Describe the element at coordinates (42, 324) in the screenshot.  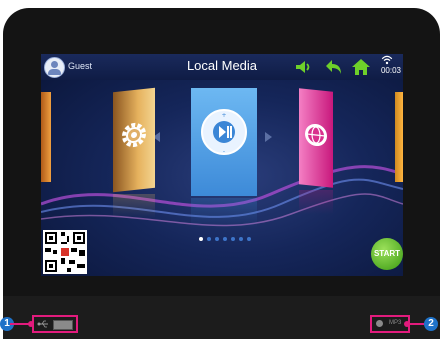
I see `usb-icon` at that location.